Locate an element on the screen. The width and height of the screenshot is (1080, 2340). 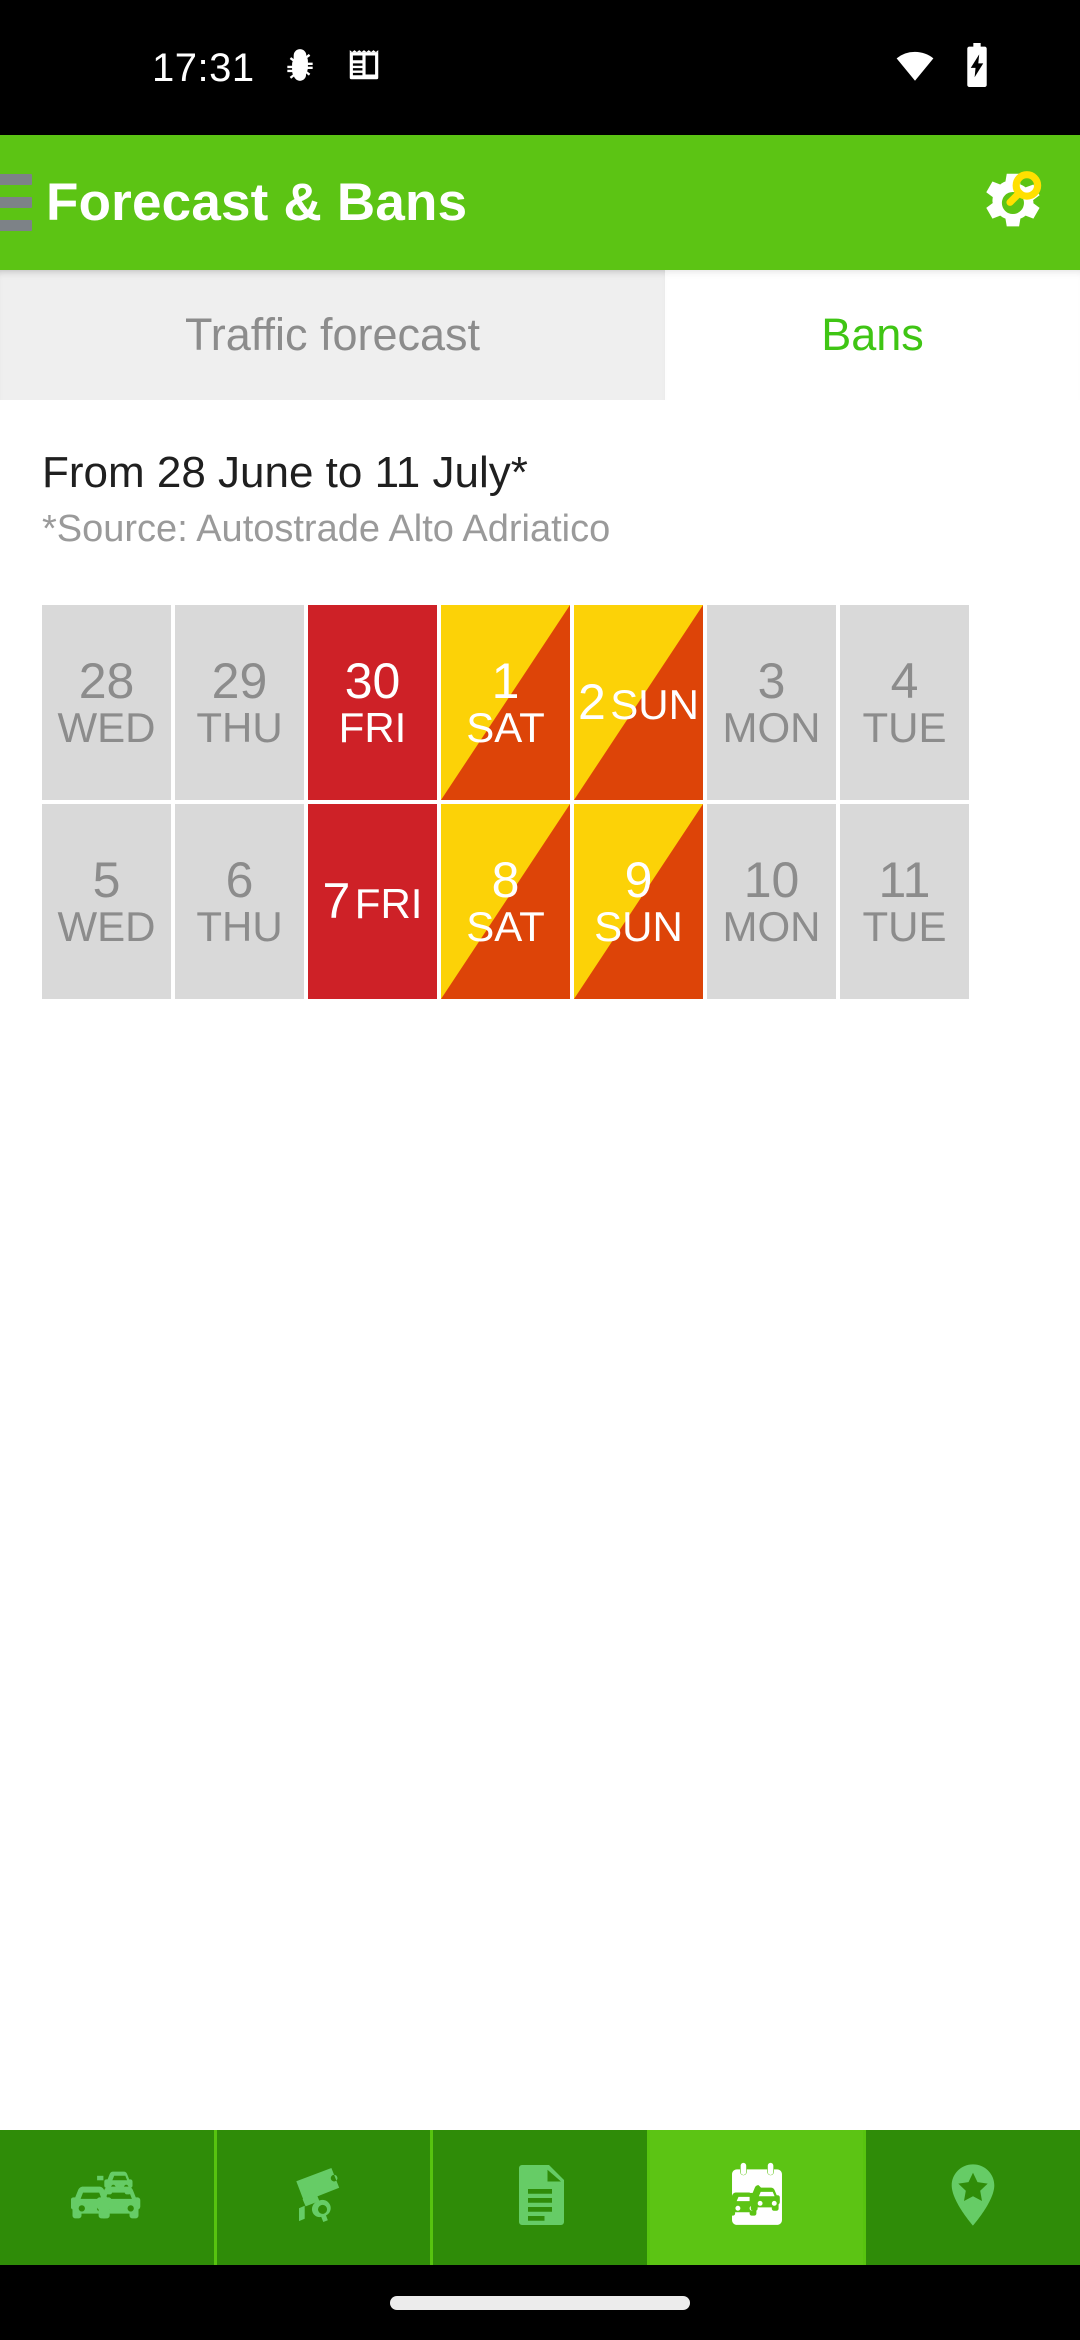
tab-bans: Bans is located at coordinates (872, 335).